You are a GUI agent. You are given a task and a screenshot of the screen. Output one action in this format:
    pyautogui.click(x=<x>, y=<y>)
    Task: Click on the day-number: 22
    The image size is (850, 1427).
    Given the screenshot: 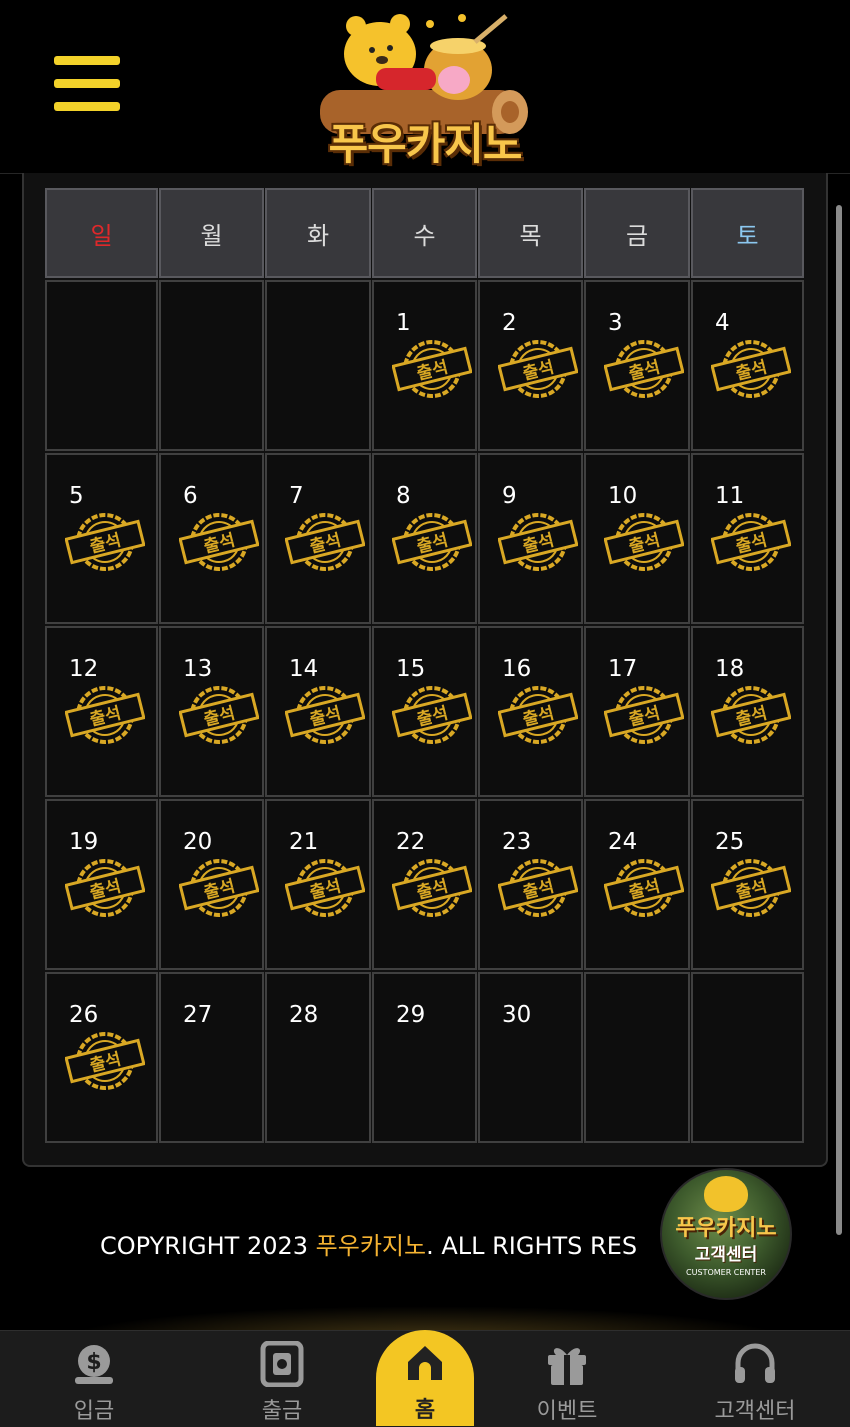 What is the action you would take?
    pyautogui.click(x=411, y=842)
    